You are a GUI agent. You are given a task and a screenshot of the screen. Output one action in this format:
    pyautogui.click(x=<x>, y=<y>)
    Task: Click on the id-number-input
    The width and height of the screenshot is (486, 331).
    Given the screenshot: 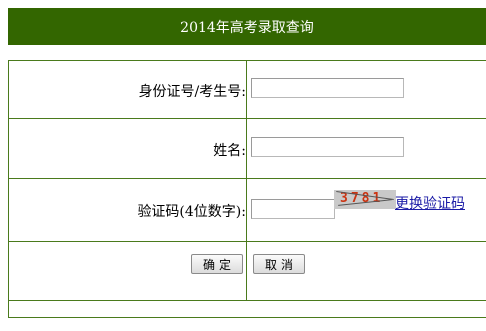 What is the action you would take?
    pyautogui.click(x=327, y=88)
    